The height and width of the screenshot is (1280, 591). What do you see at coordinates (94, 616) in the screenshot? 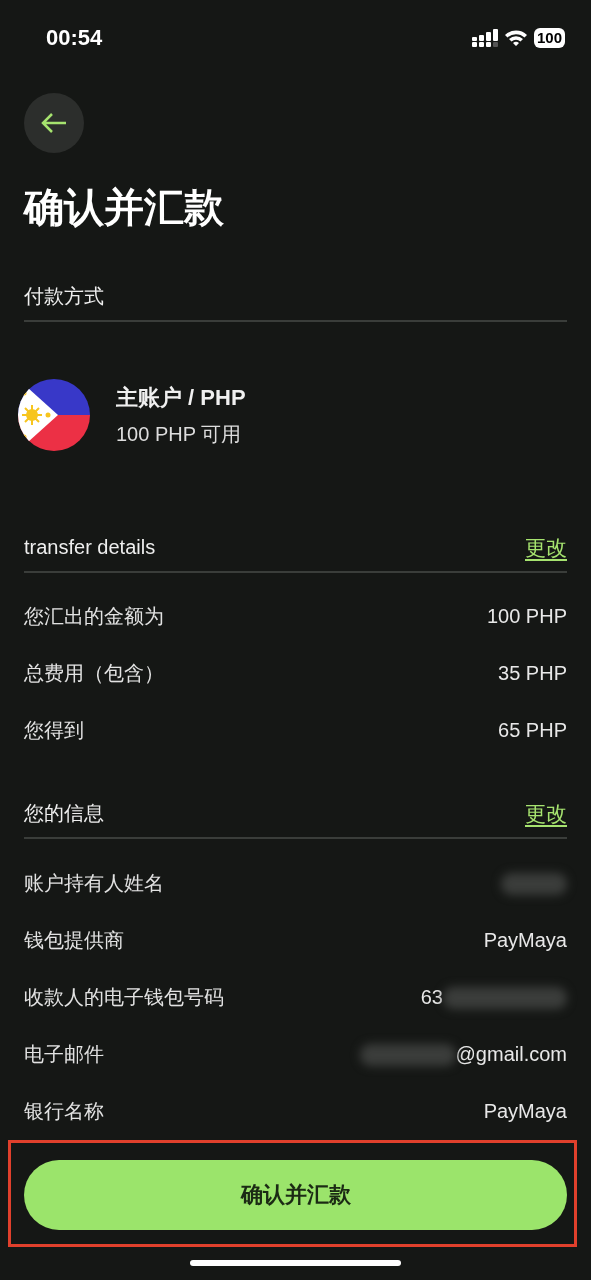
I see `detail-label: 您汇出的金额为` at bounding box center [94, 616].